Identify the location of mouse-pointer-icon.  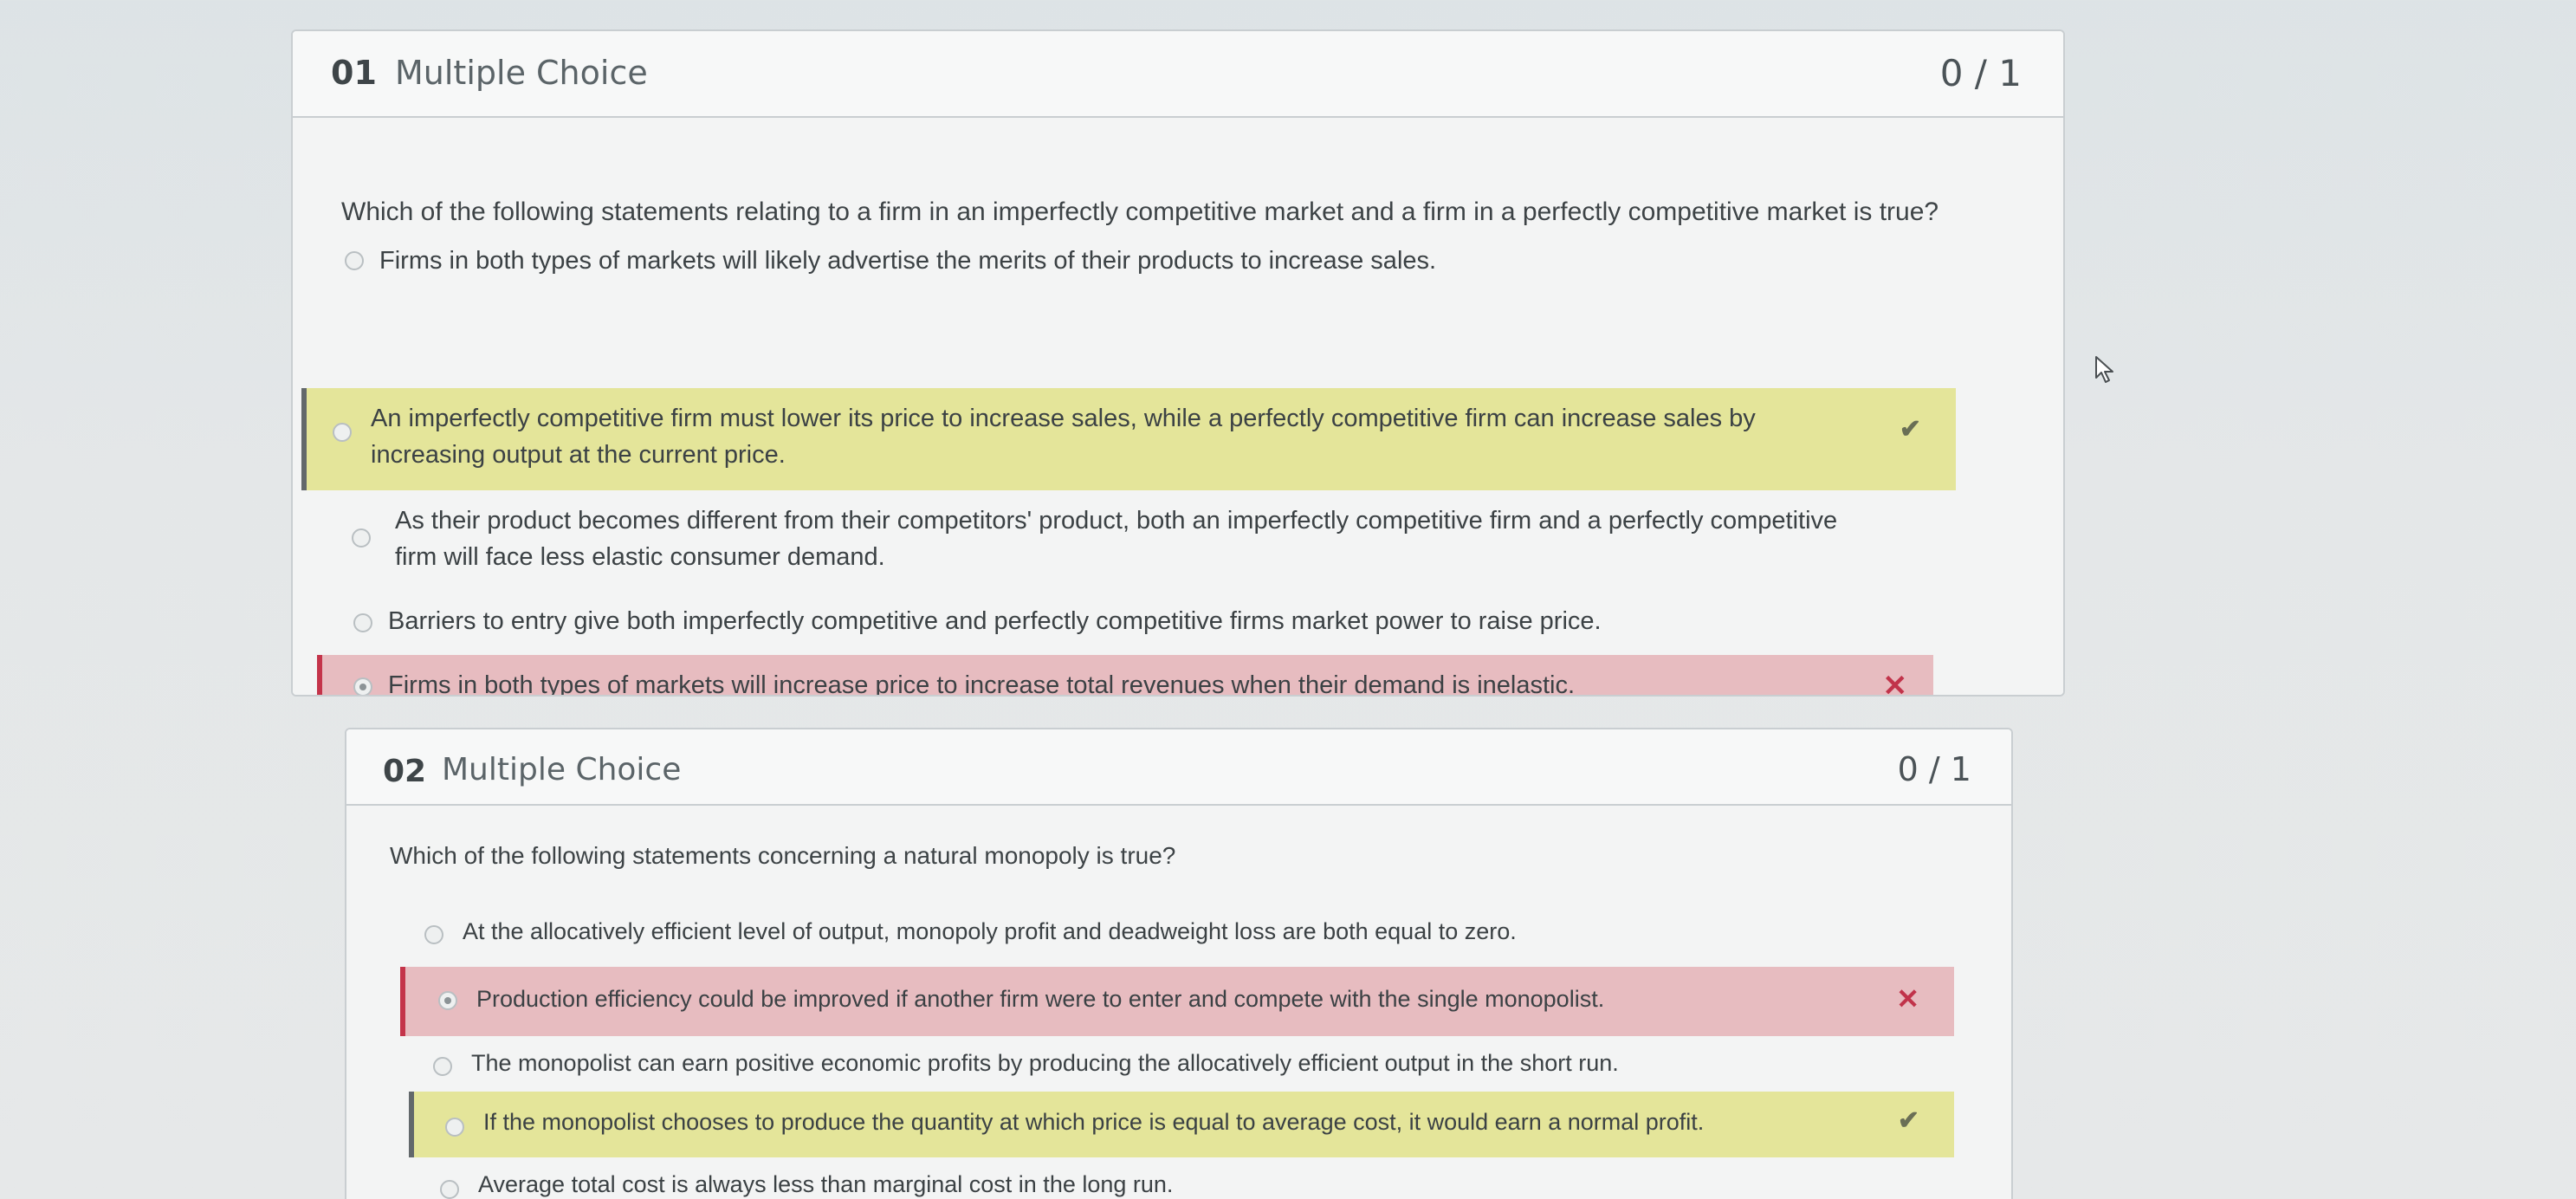
(2104, 369).